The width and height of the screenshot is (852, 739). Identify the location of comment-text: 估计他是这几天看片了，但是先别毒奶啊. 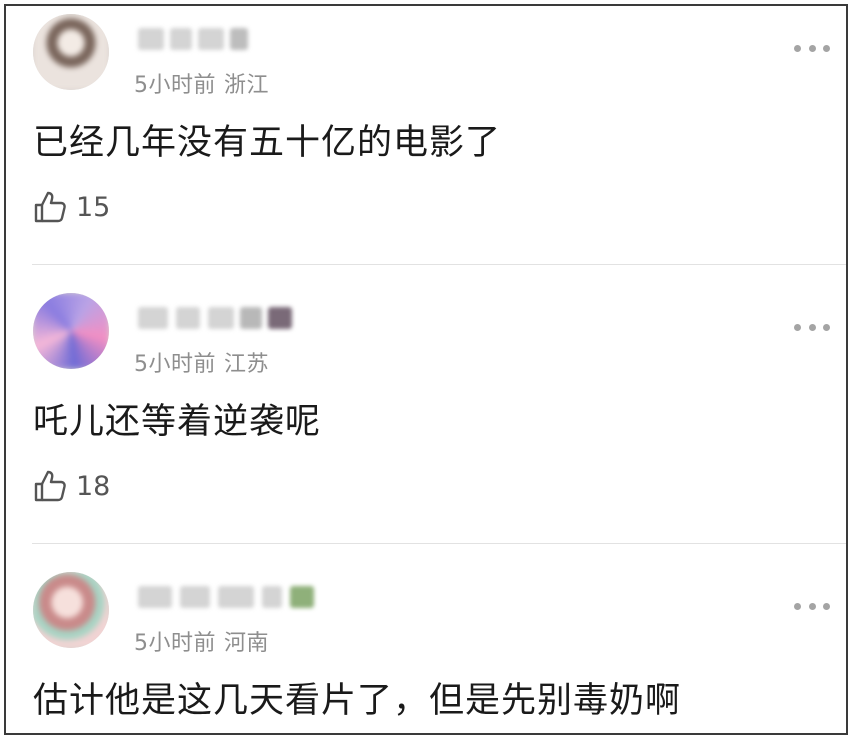
(357, 701).